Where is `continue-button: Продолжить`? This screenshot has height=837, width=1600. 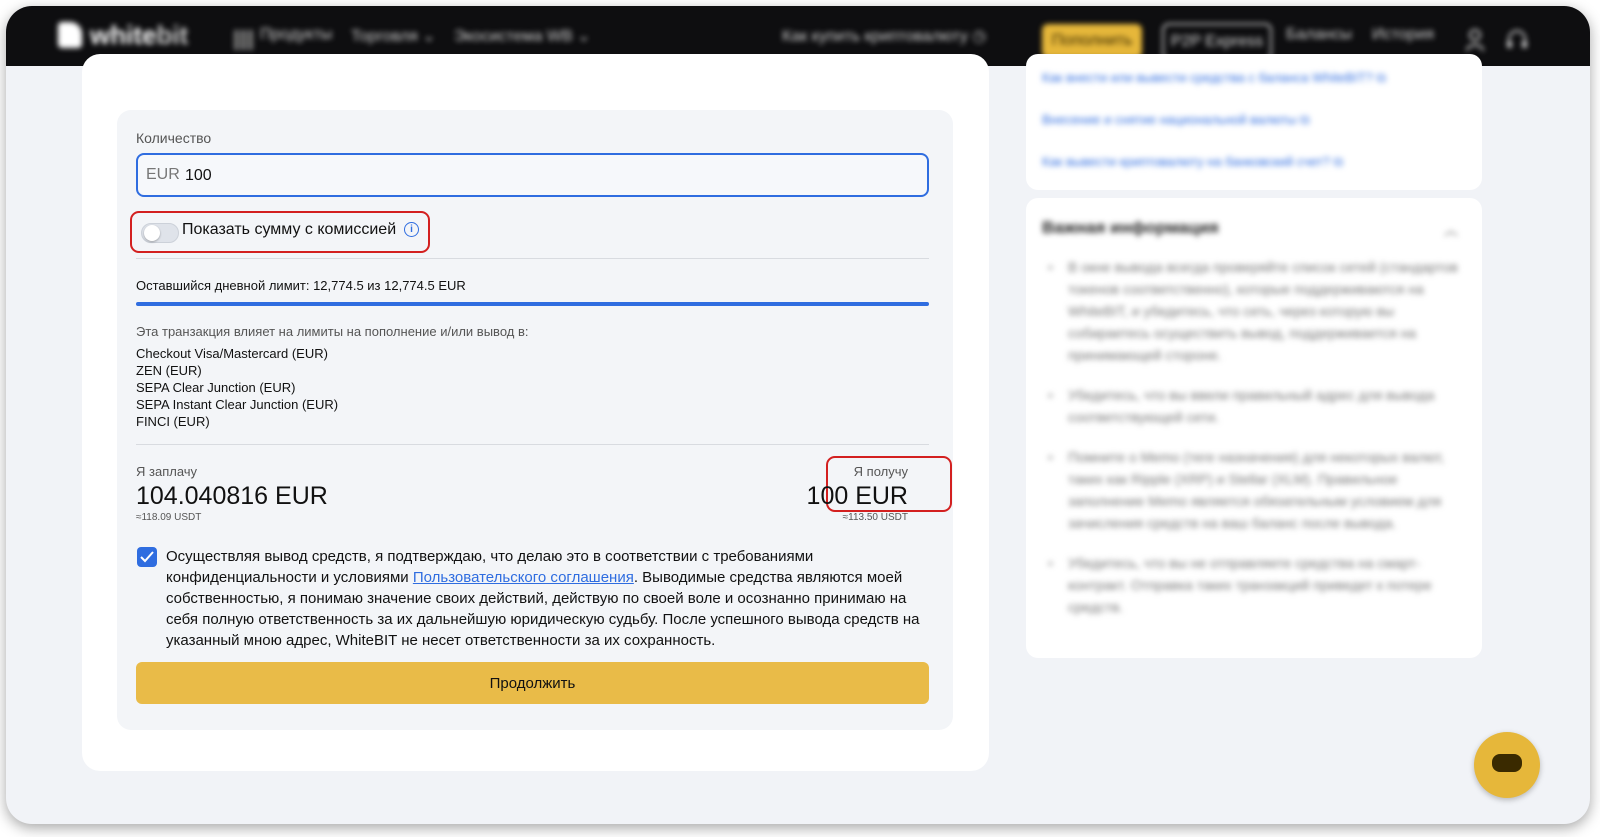
continue-button: Продолжить is located at coordinates (532, 683).